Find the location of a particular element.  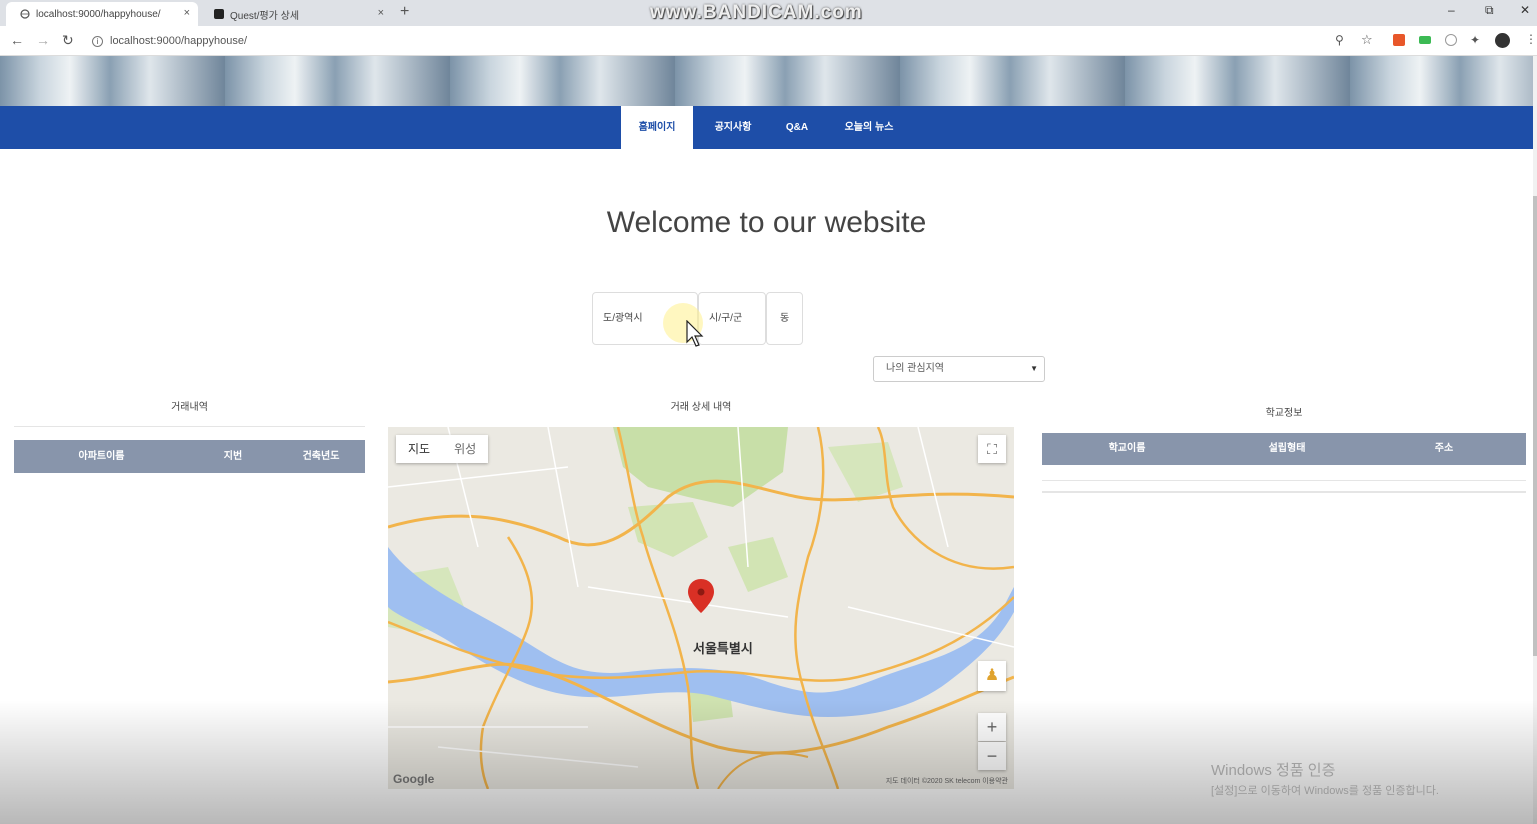

school-table-header: 학교이름 설립형태 주소 is located at coordinates (1284, 449).